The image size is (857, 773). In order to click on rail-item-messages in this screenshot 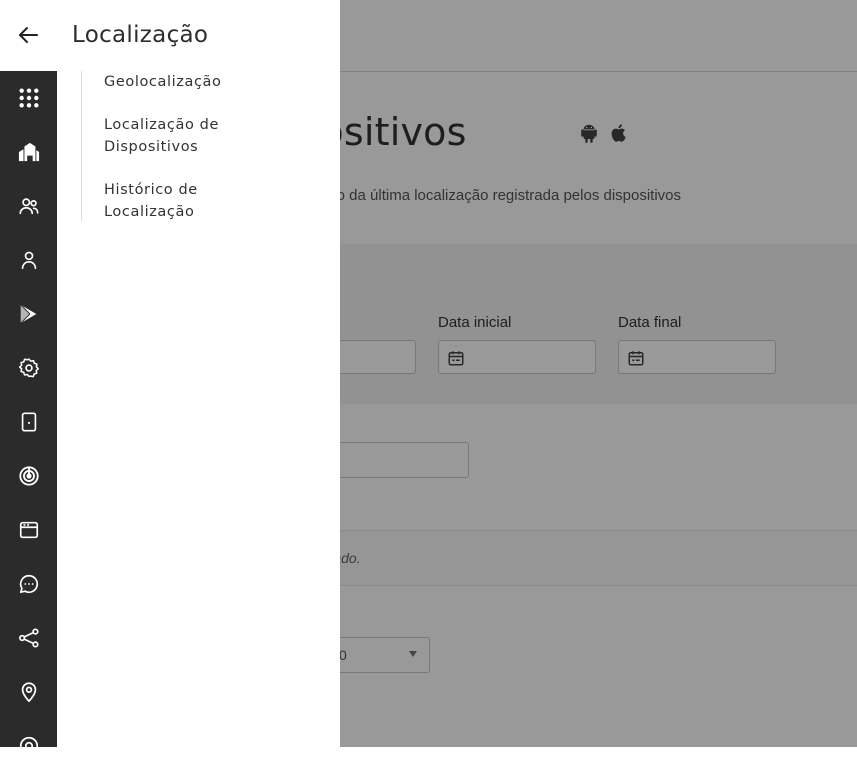, I will do `click(28, 584)`.